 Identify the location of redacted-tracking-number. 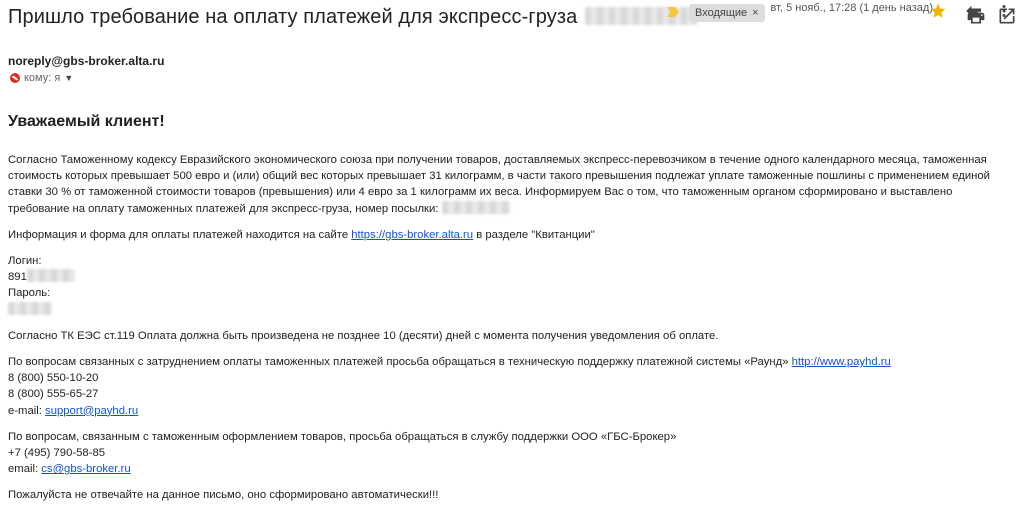
(641, 15).